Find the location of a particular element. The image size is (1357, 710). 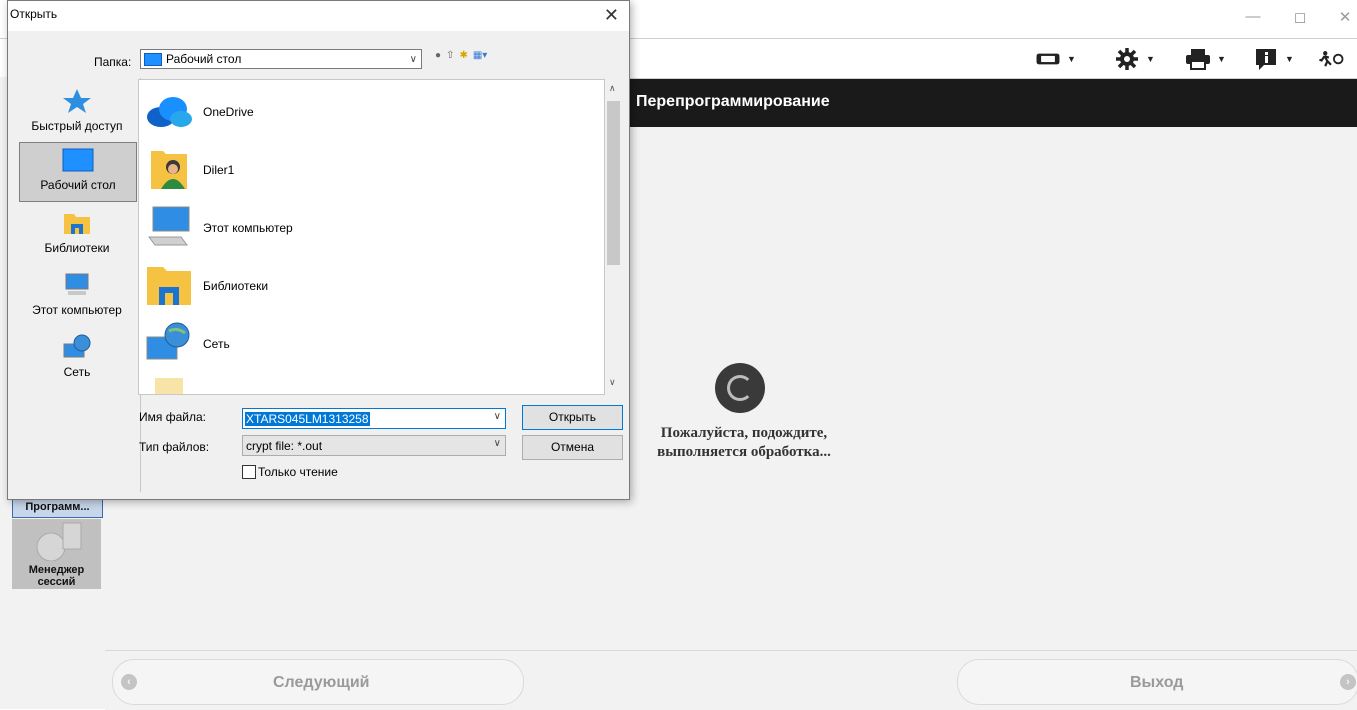

readonly-checkbox is located at coordinates (249, 472).